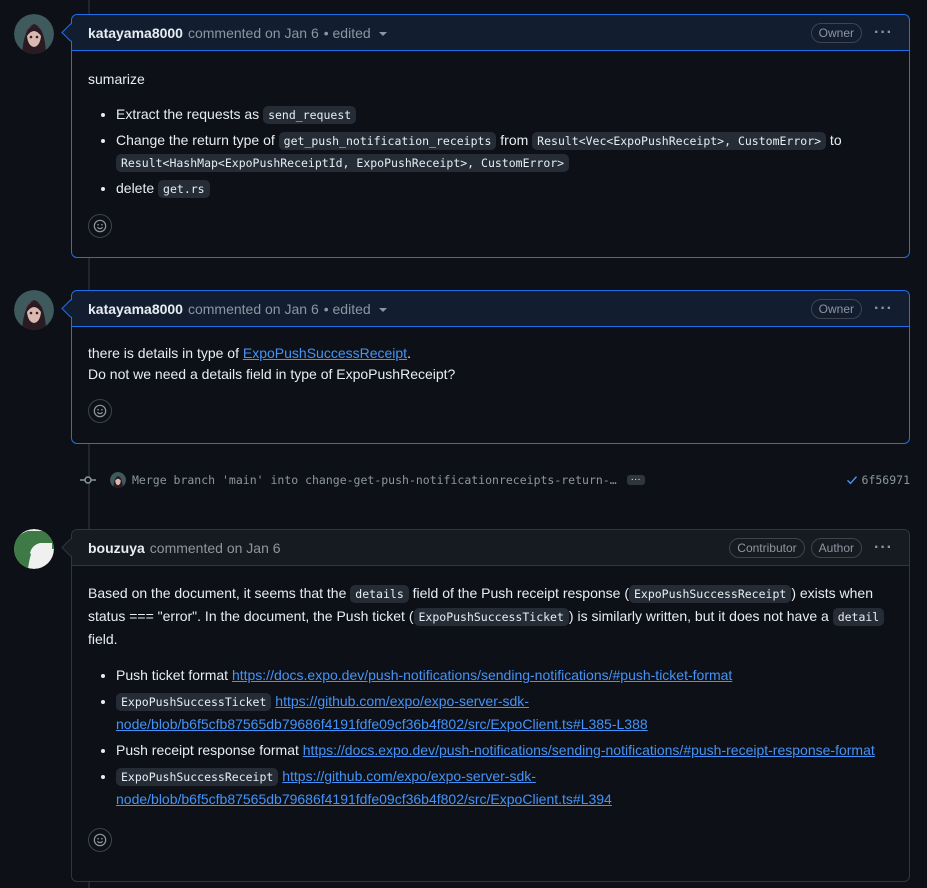  What do you see at coordinates (504, 115) in the screenshot?
I see `list-item: Extract the requests as send_request` at bounding box center [504, 115].